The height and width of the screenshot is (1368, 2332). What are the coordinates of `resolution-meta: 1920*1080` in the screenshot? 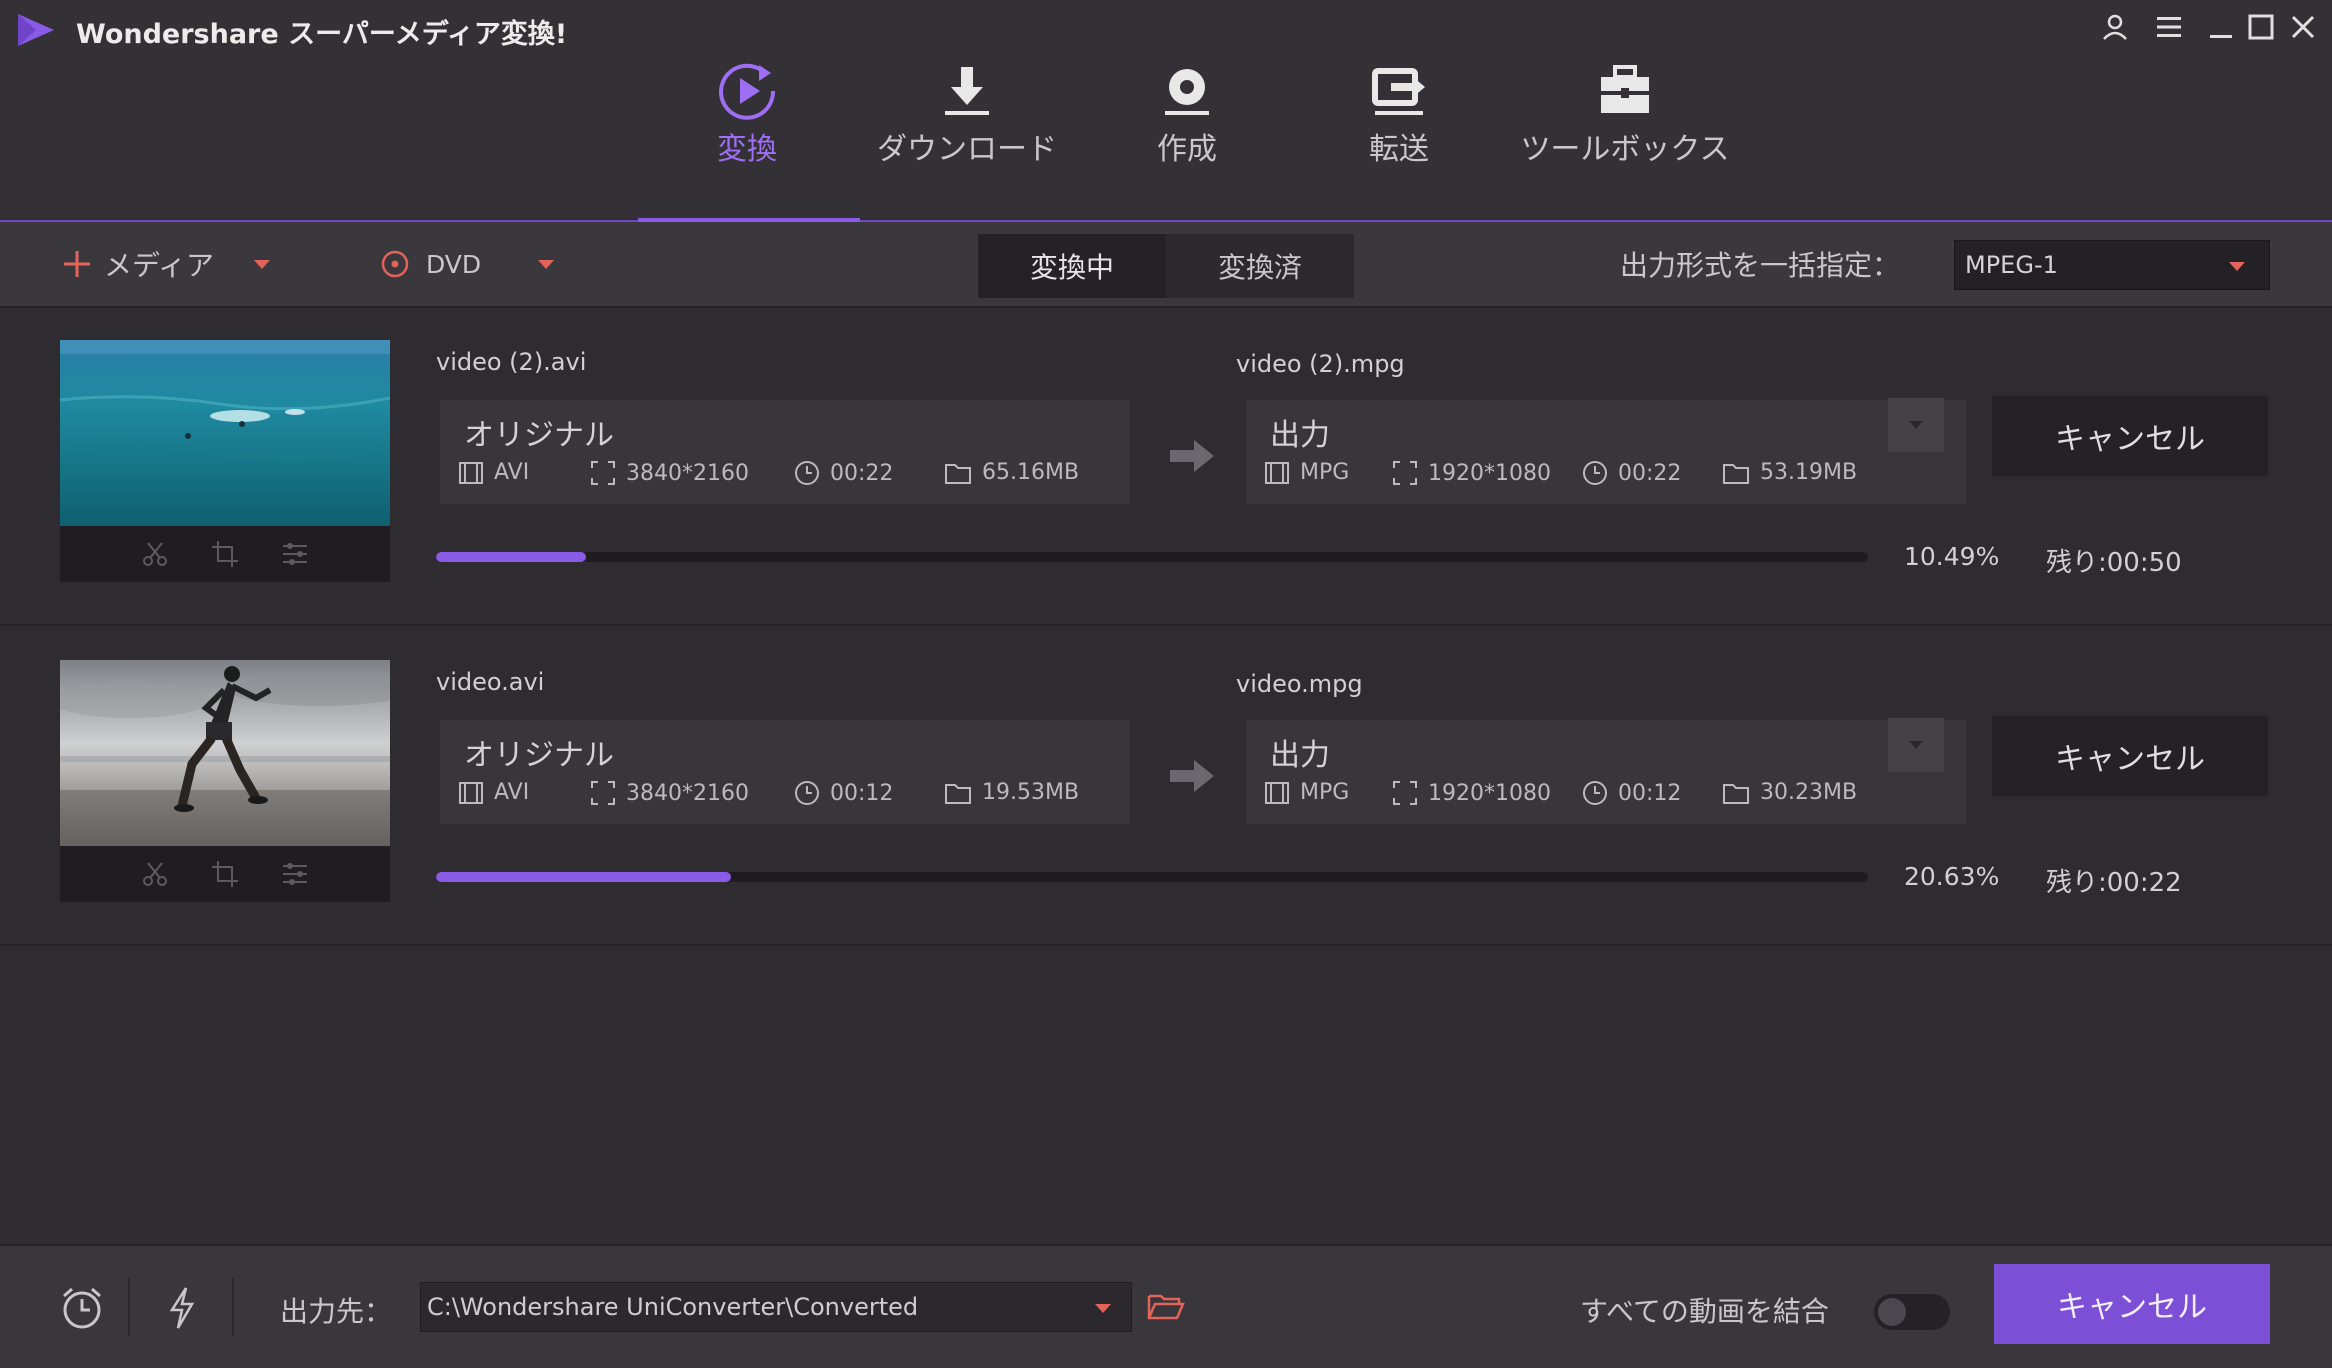 It's located at (1471, 473).